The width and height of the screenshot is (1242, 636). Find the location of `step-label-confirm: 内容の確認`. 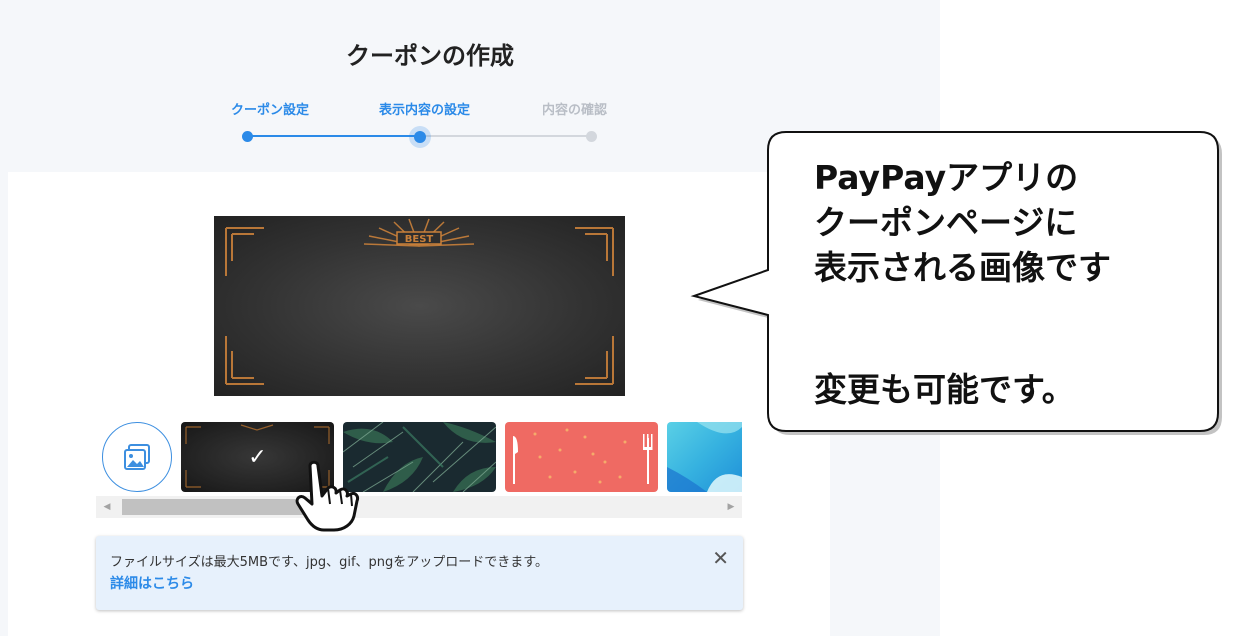

step-label-confirm: 内容の確認 is located at coordinates (575, 110).